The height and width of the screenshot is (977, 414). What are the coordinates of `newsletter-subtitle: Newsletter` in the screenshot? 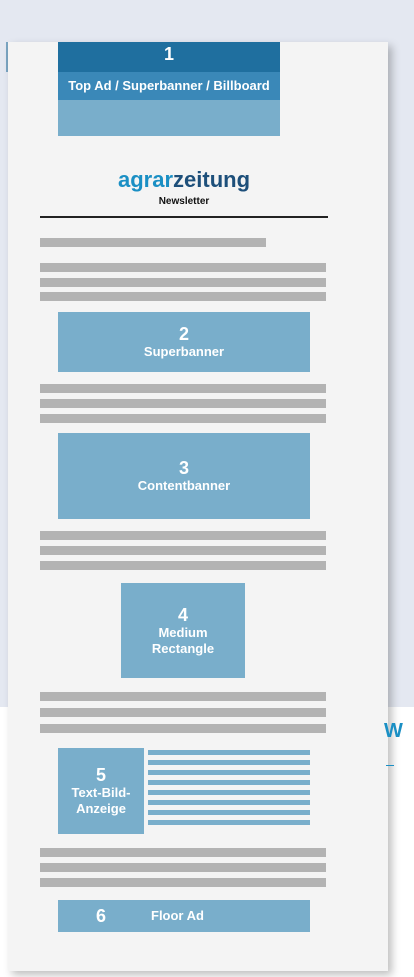 It's located at (184, 201).